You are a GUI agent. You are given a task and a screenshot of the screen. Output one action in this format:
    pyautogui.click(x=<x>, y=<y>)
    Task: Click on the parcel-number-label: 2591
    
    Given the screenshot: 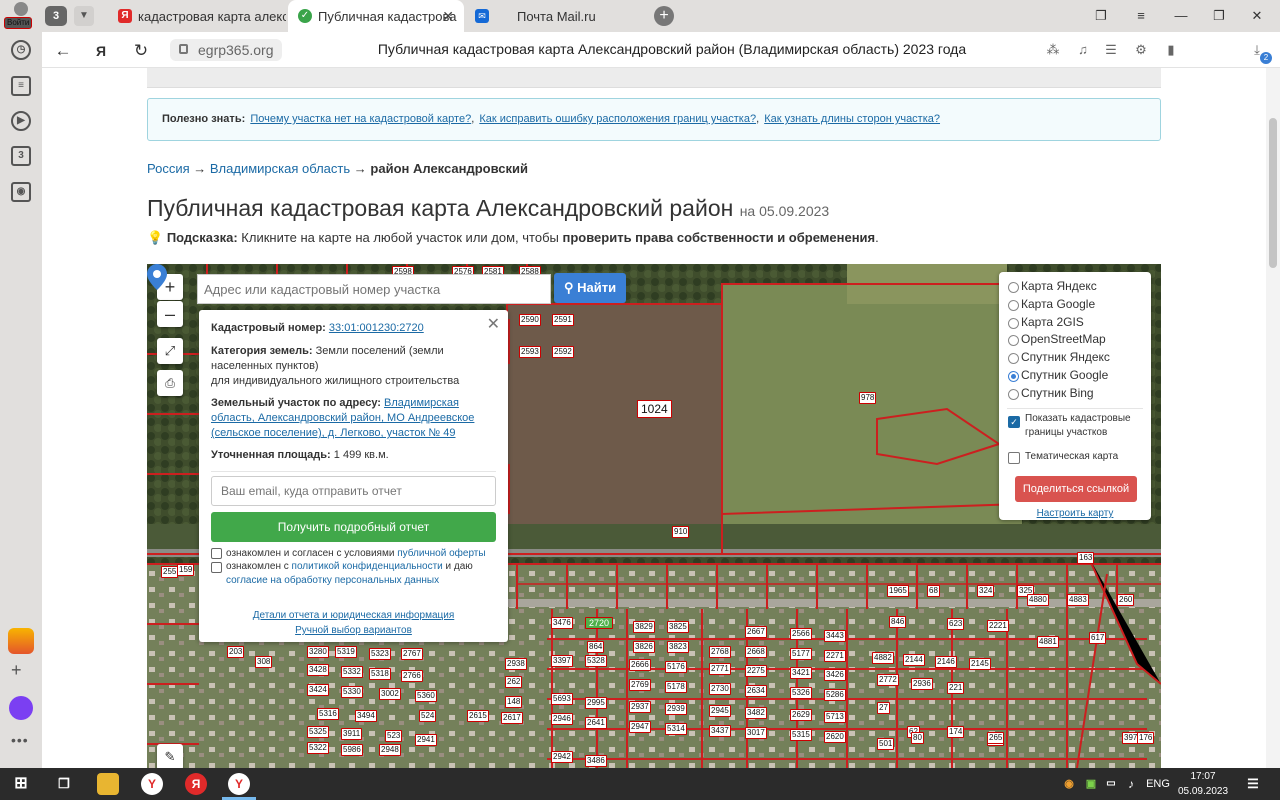 What is the action you would take?
    pyautogui.click(x=563, y=320)
    